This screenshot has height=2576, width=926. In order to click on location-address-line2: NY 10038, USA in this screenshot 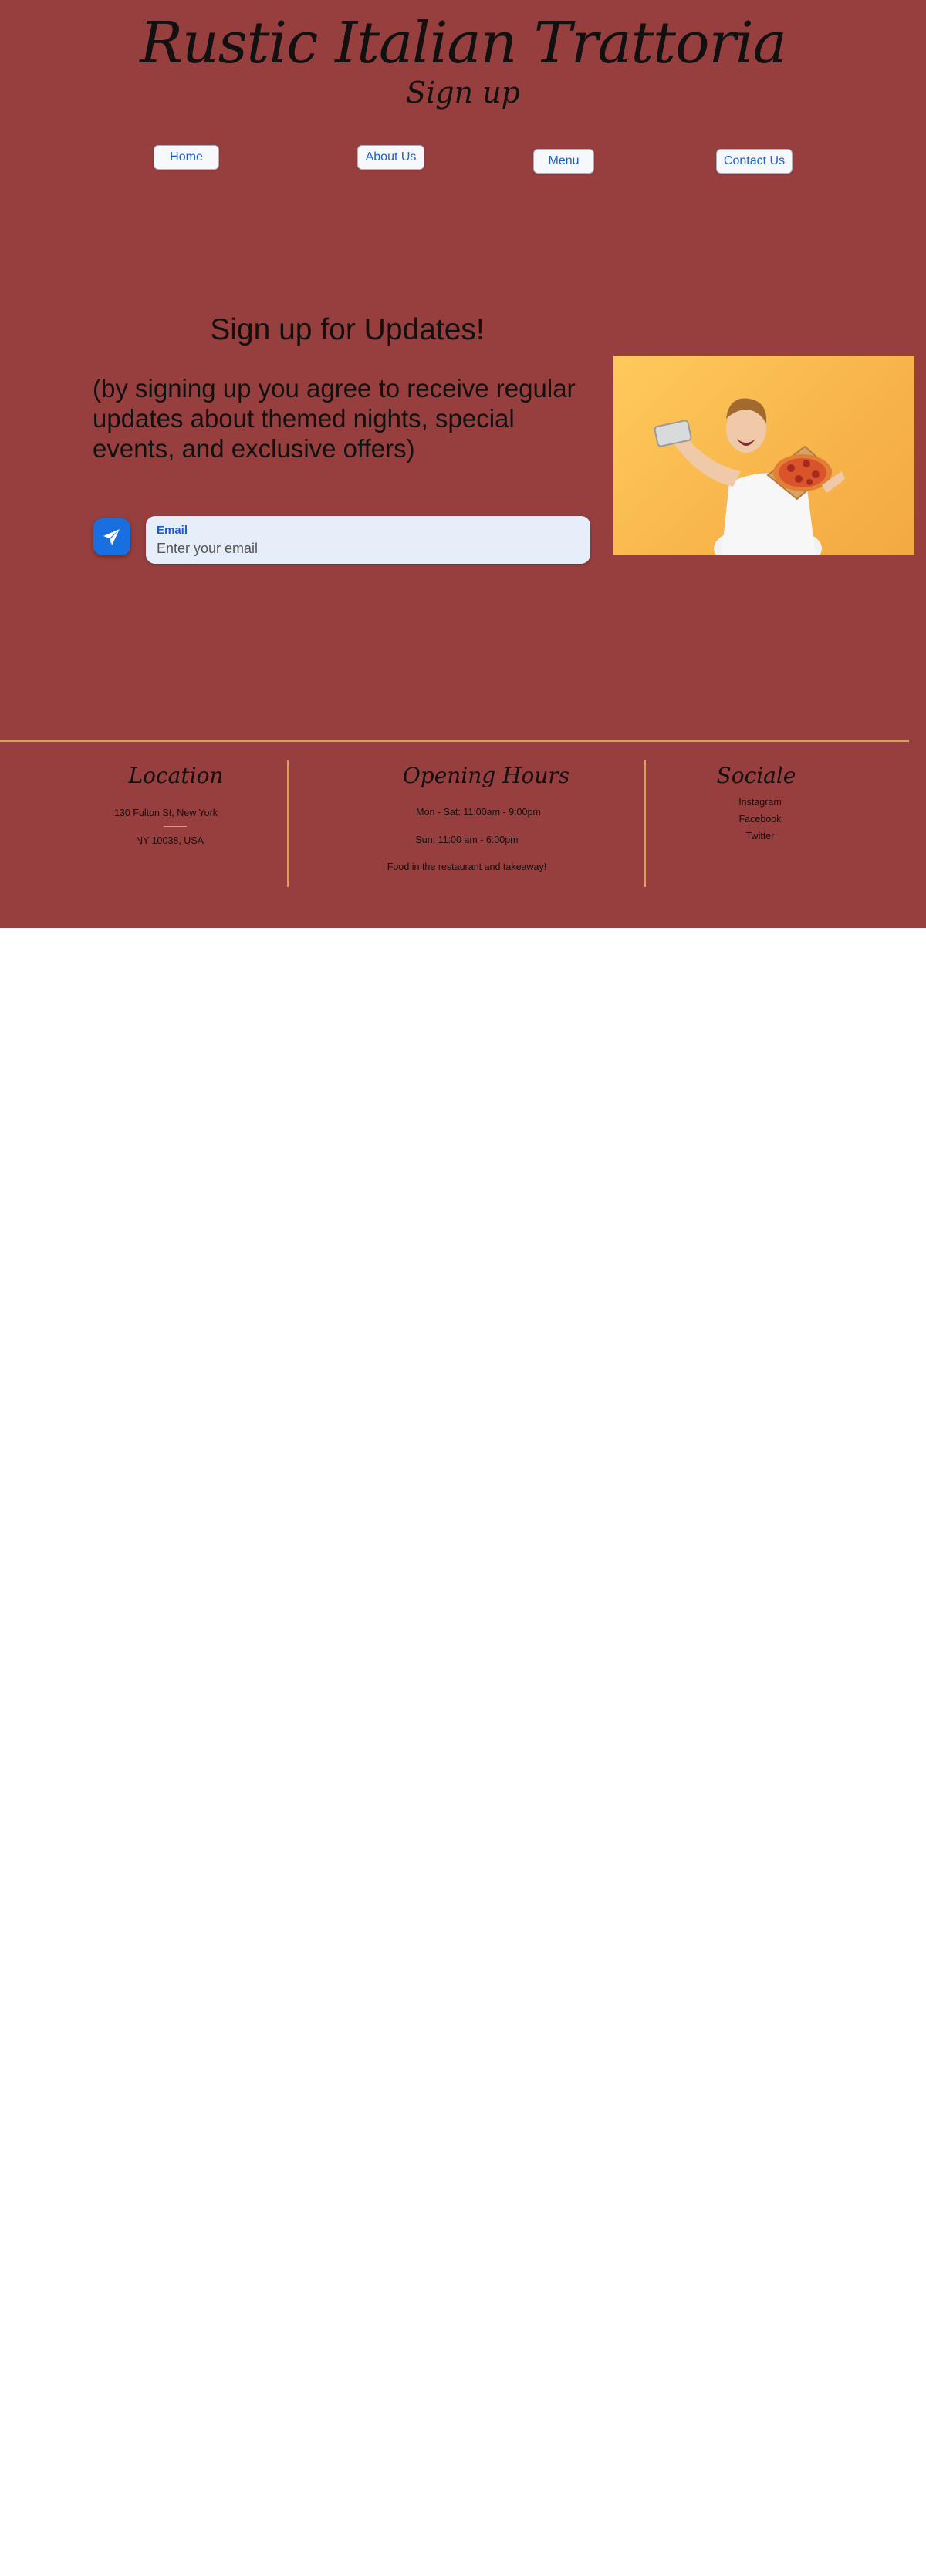, I will do `click(169, 840)`.